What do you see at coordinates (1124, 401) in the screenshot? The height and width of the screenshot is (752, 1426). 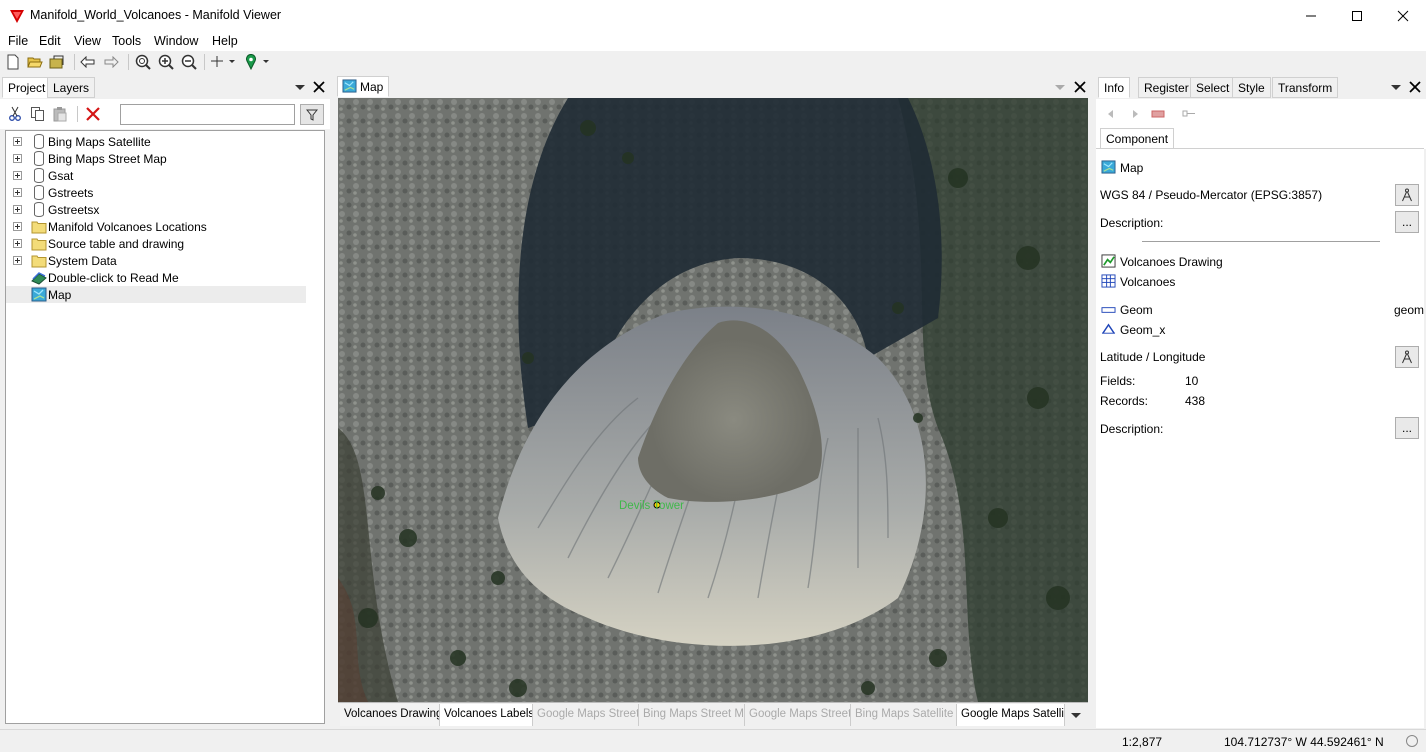 I see `records-label: Records:` at bounding box center [1124, 401].